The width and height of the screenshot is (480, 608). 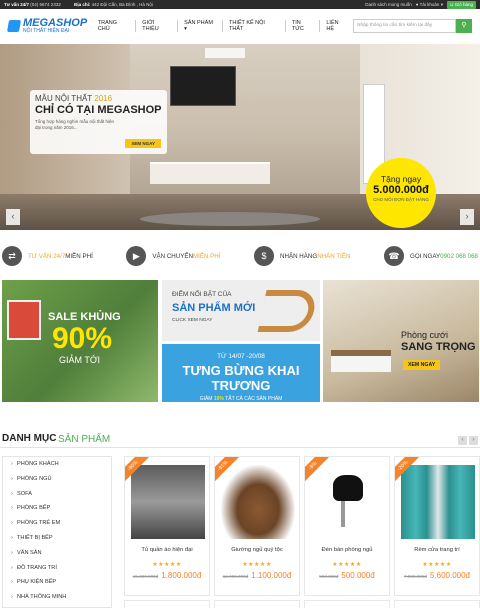 What do you see at coordinates (57, 553) in the screenshot?
I see `category-item: VĂN SẢN` at bounding box center [57, 553].